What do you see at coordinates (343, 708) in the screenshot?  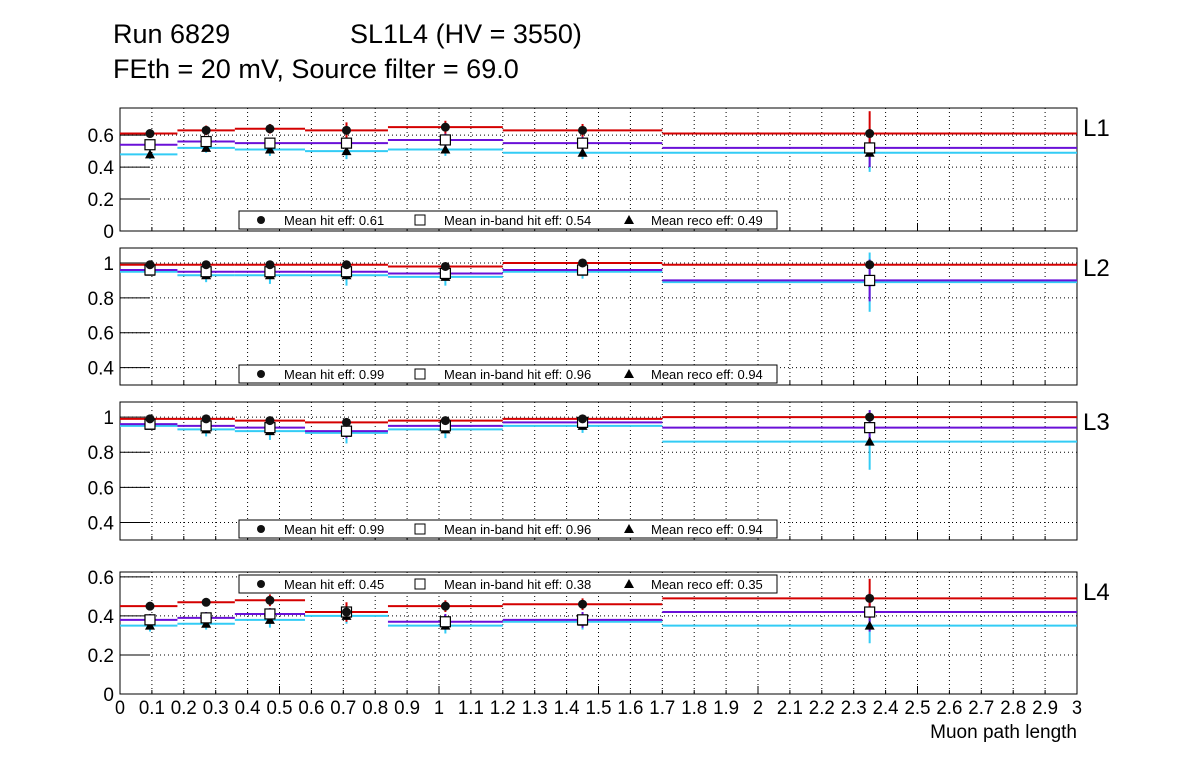 I see `x-tick-label: 0.7` at bounding box center [343, 708].